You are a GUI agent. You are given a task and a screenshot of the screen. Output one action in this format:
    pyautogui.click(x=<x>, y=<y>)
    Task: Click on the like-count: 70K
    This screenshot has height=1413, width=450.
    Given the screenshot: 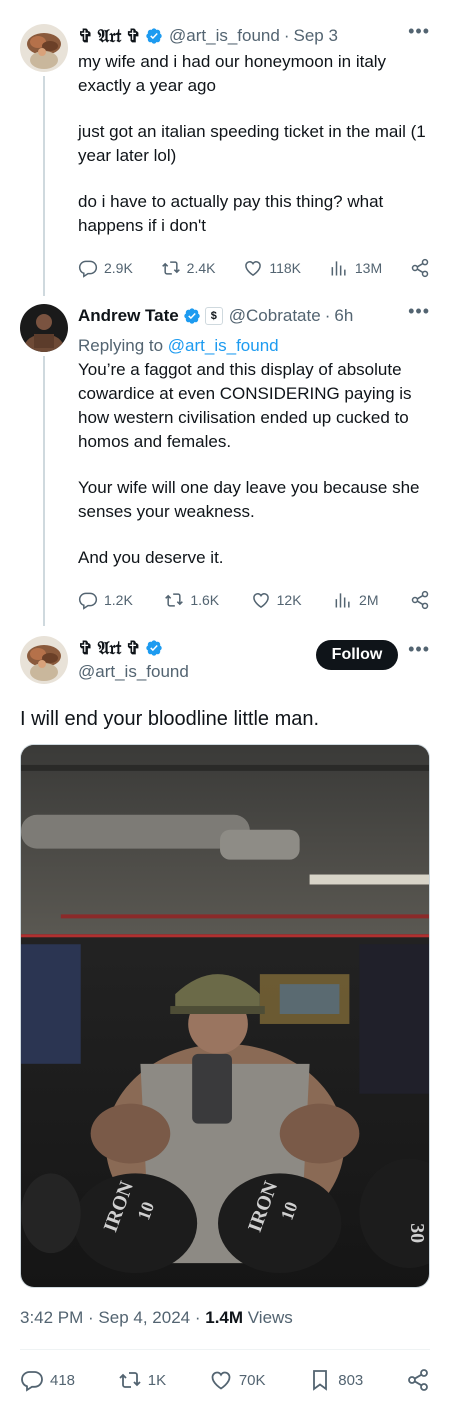 What is the action you would take?
    pyautogui.click(x=252, y=1380)
    